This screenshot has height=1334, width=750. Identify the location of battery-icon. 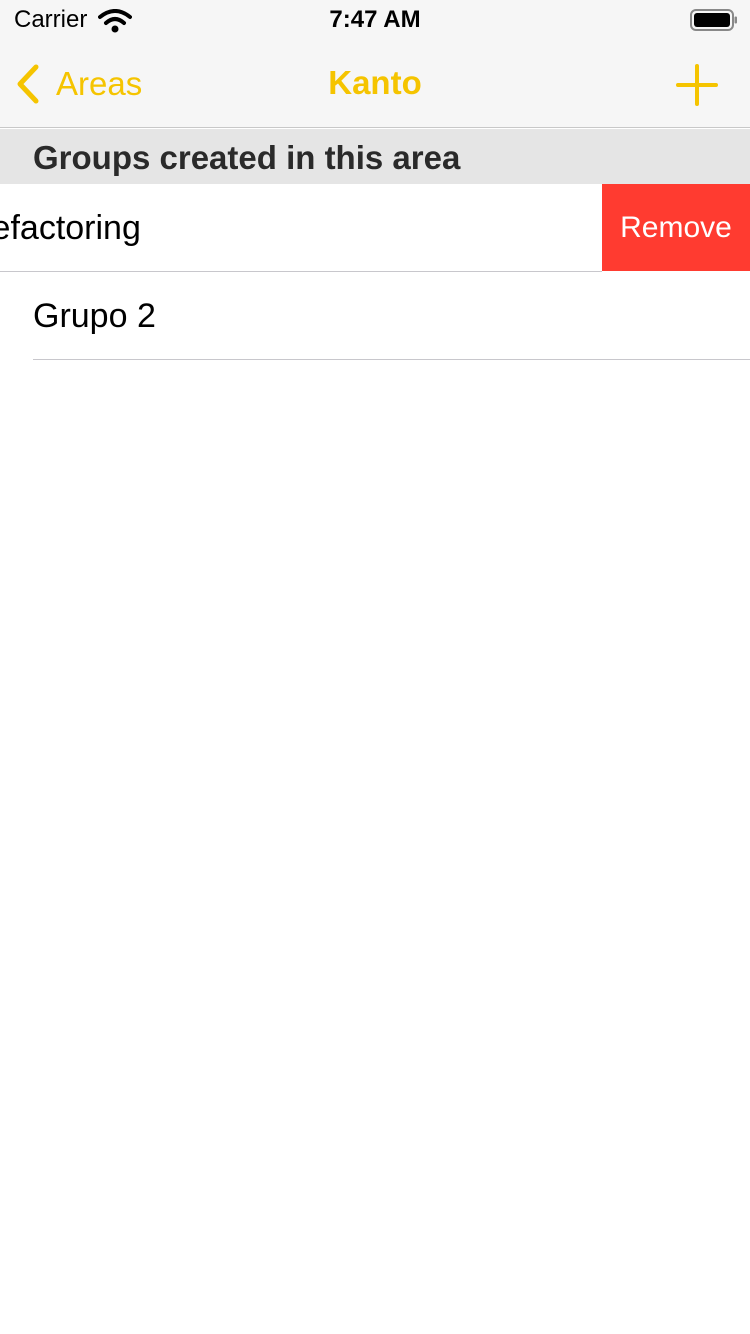
(713, 20).